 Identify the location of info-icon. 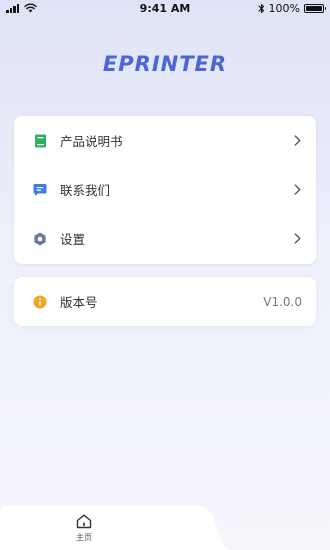
(40, 302).